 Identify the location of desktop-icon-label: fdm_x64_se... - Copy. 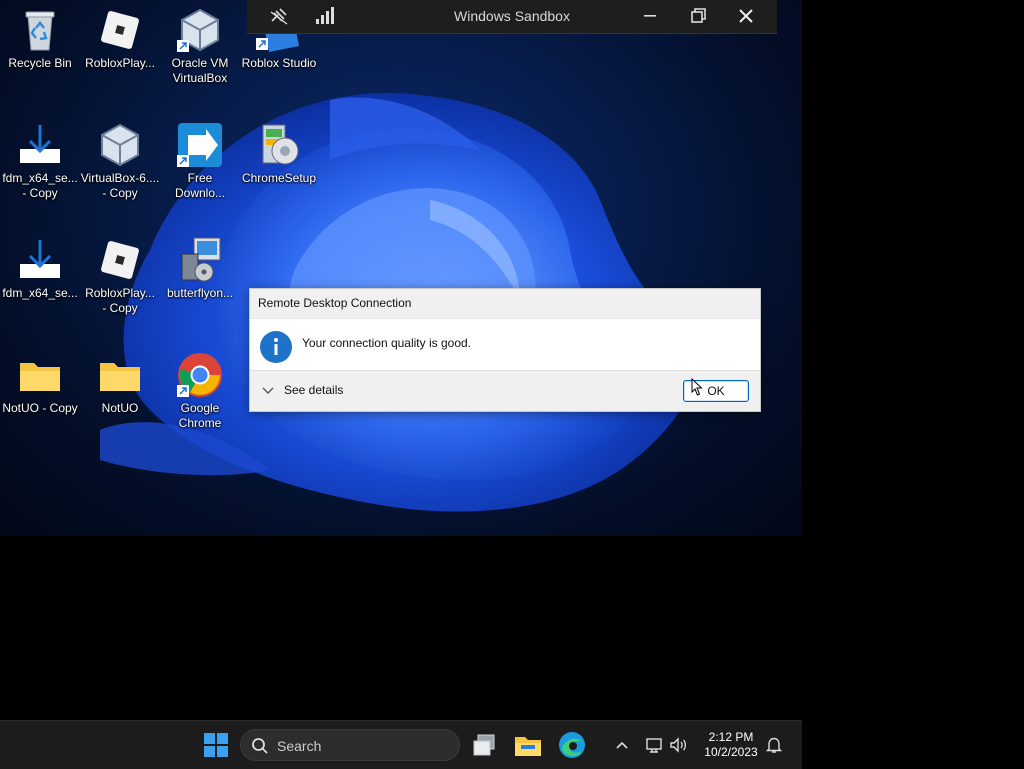
(40, 185).